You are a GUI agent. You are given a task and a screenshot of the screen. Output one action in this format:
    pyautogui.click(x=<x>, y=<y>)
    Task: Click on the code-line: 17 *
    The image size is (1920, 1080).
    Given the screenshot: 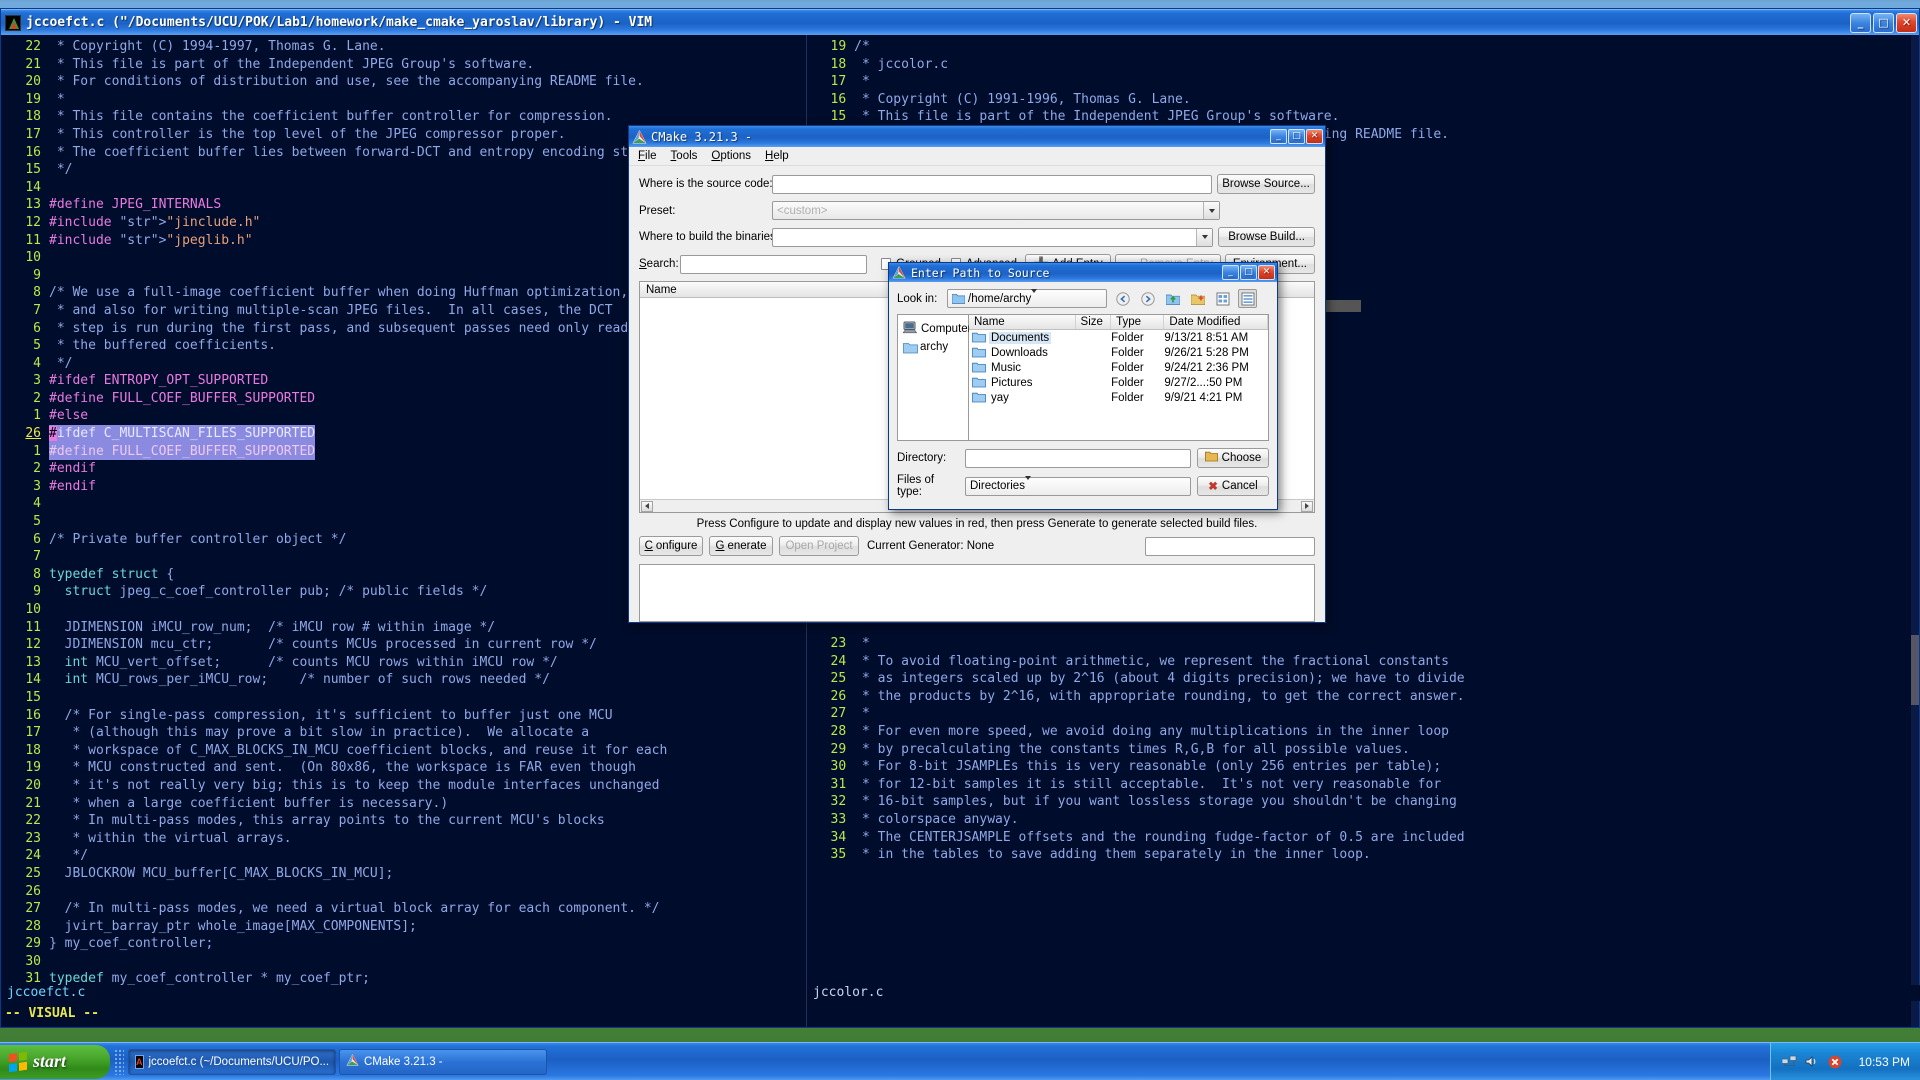 What is the action you would take?
    pyautogui.click(x=1362, y=82)
    